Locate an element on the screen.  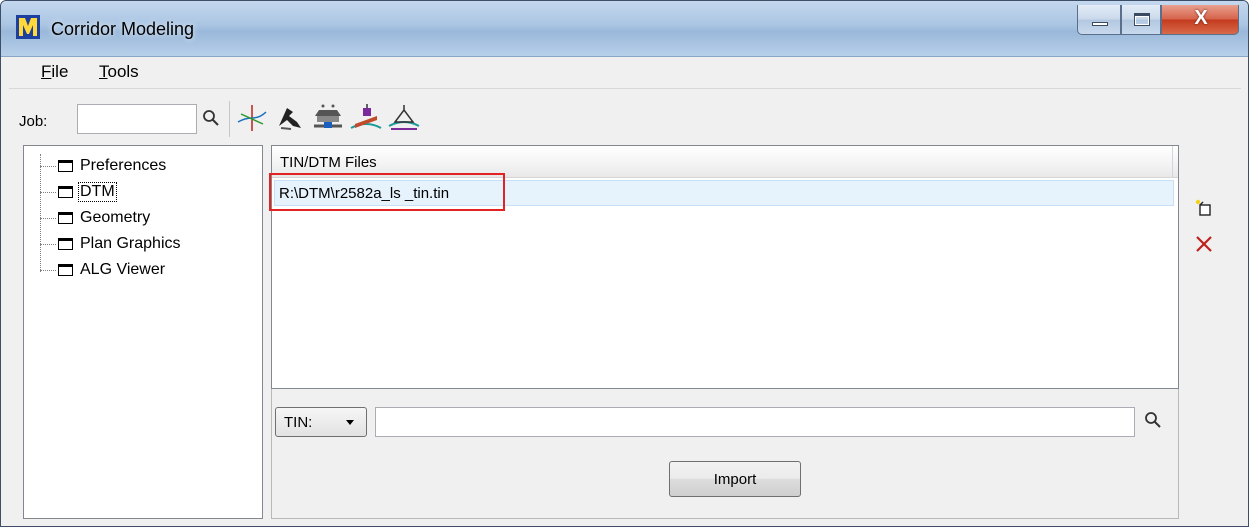
file-path: R:\DTM\r2582a_ls _tin.tin is located at coordinates (364, 193).